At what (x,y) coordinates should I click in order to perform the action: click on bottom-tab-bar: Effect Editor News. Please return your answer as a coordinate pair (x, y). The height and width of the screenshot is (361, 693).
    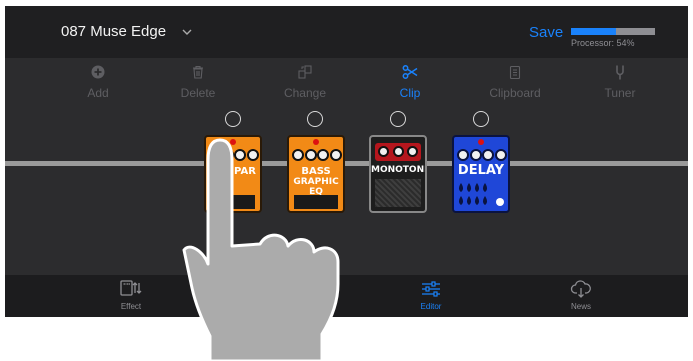
    Looking at the image, I should click on (346, 296).